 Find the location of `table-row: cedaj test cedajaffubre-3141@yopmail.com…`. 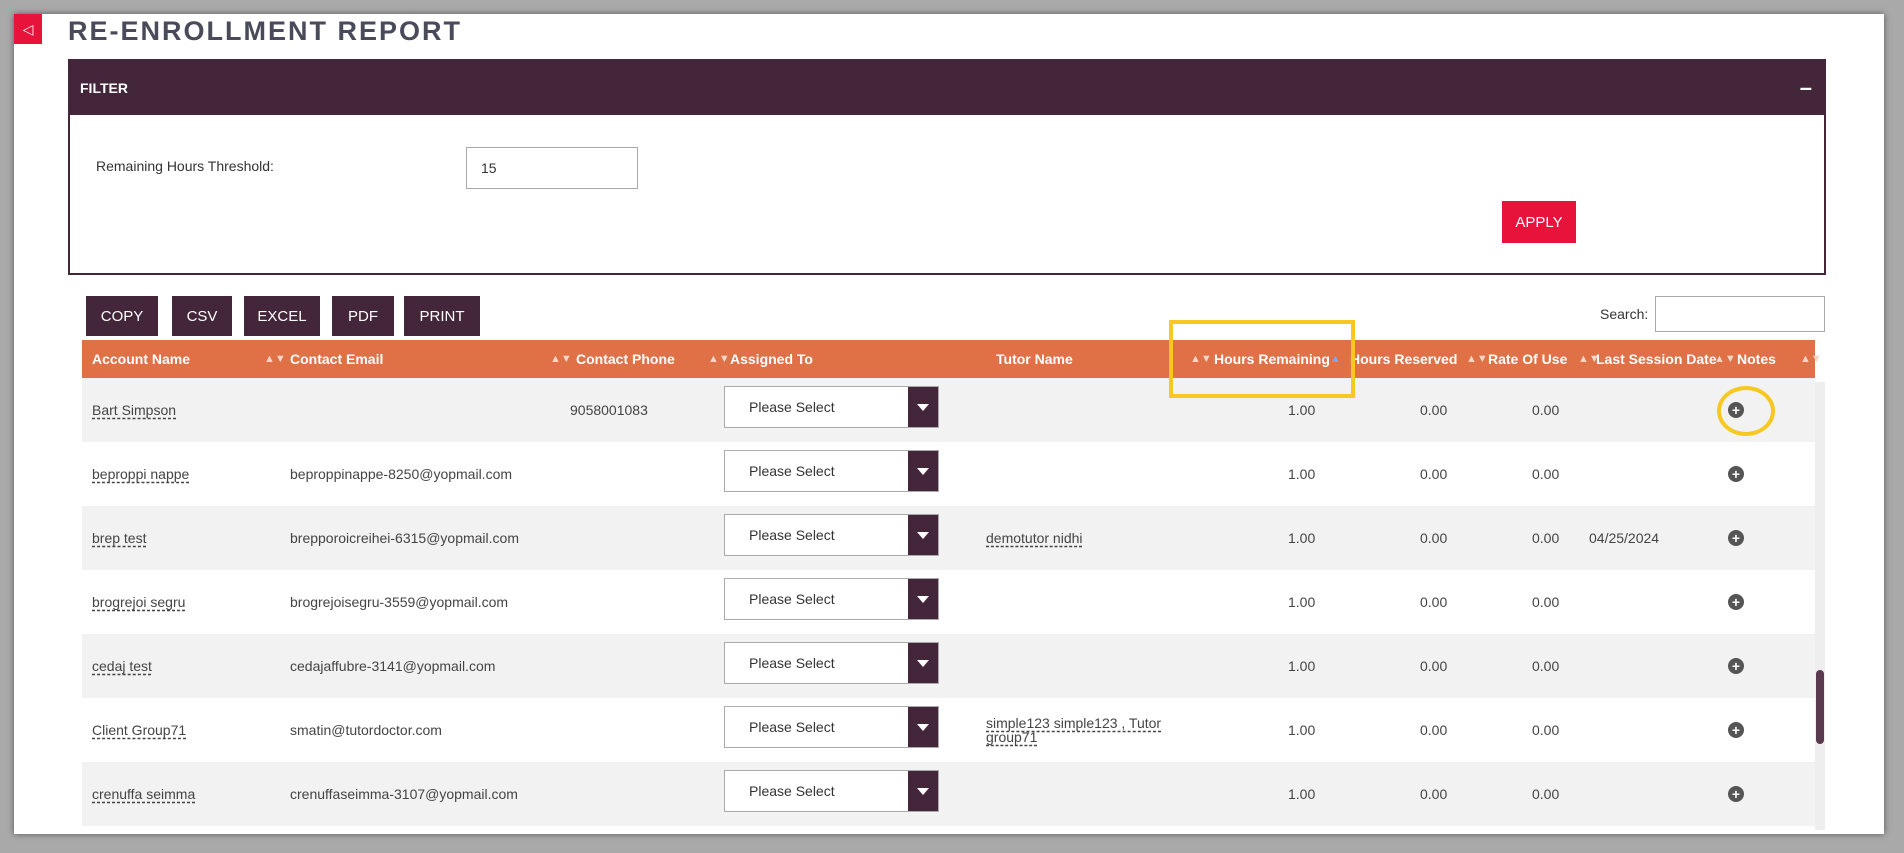

table-row: cedaj test cedajaffubre-3141@yopmail.com… is located at coordinates (948, 666).